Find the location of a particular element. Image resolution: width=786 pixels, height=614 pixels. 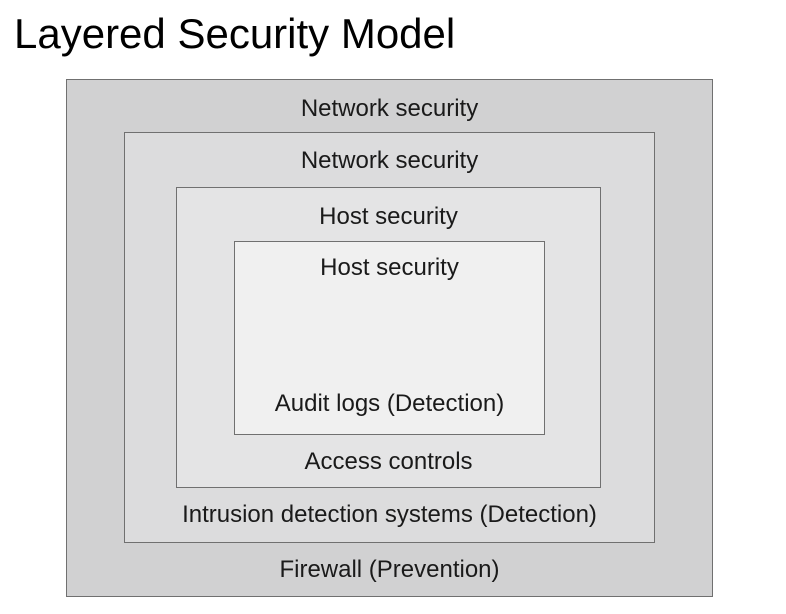

layer1-bottom-label: Firewall (Prevention) is located at coordinates (389, 569).